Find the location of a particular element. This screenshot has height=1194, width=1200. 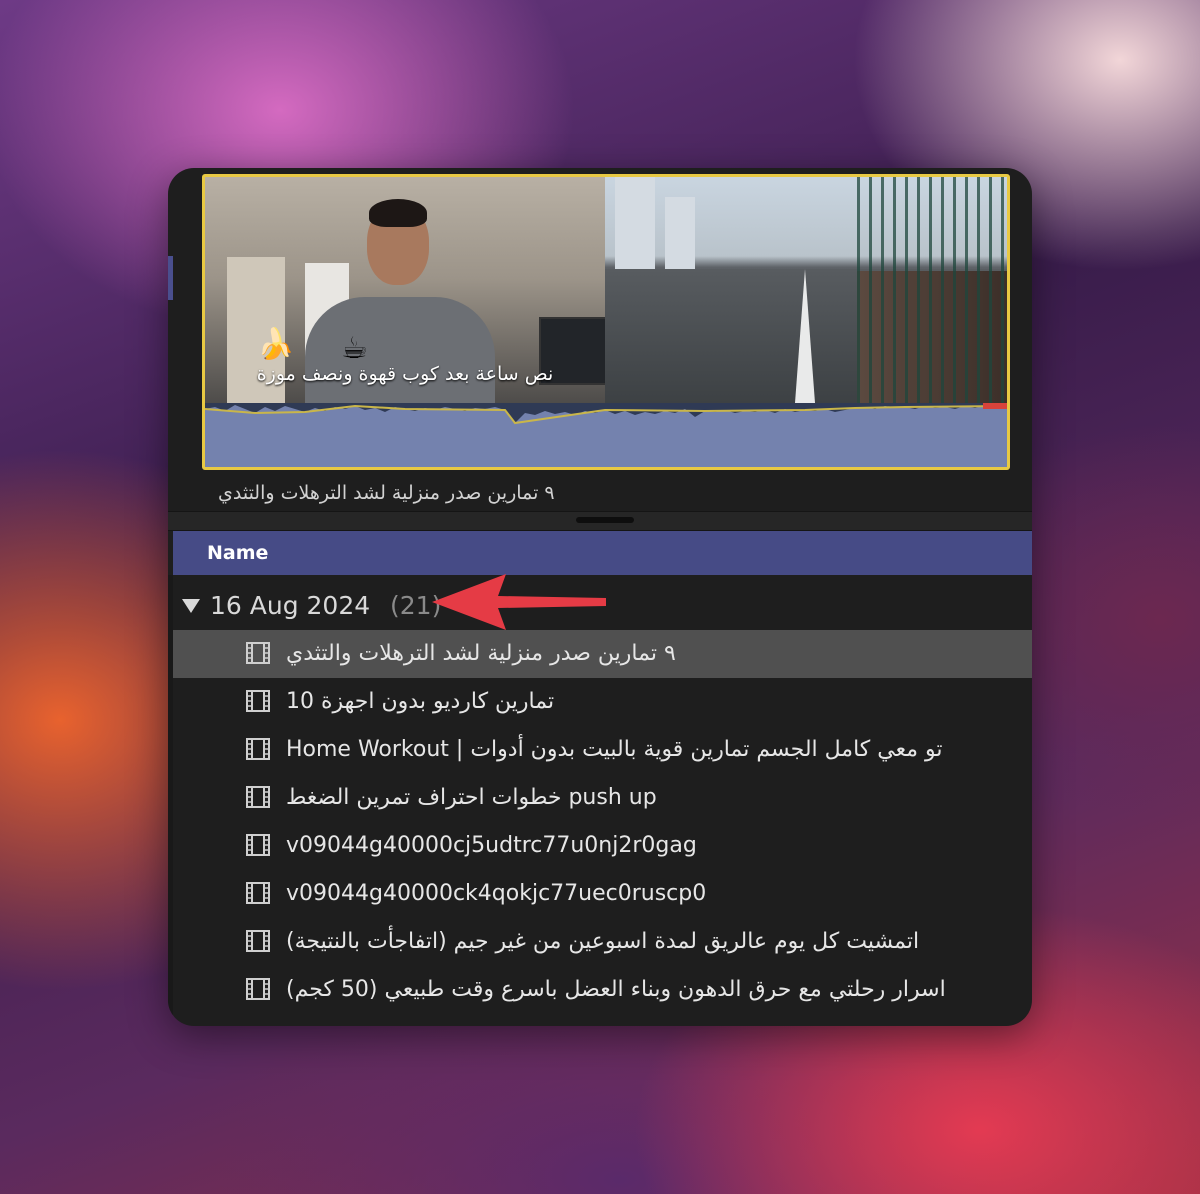

presenter-hair is located at coordinates (398, 213).